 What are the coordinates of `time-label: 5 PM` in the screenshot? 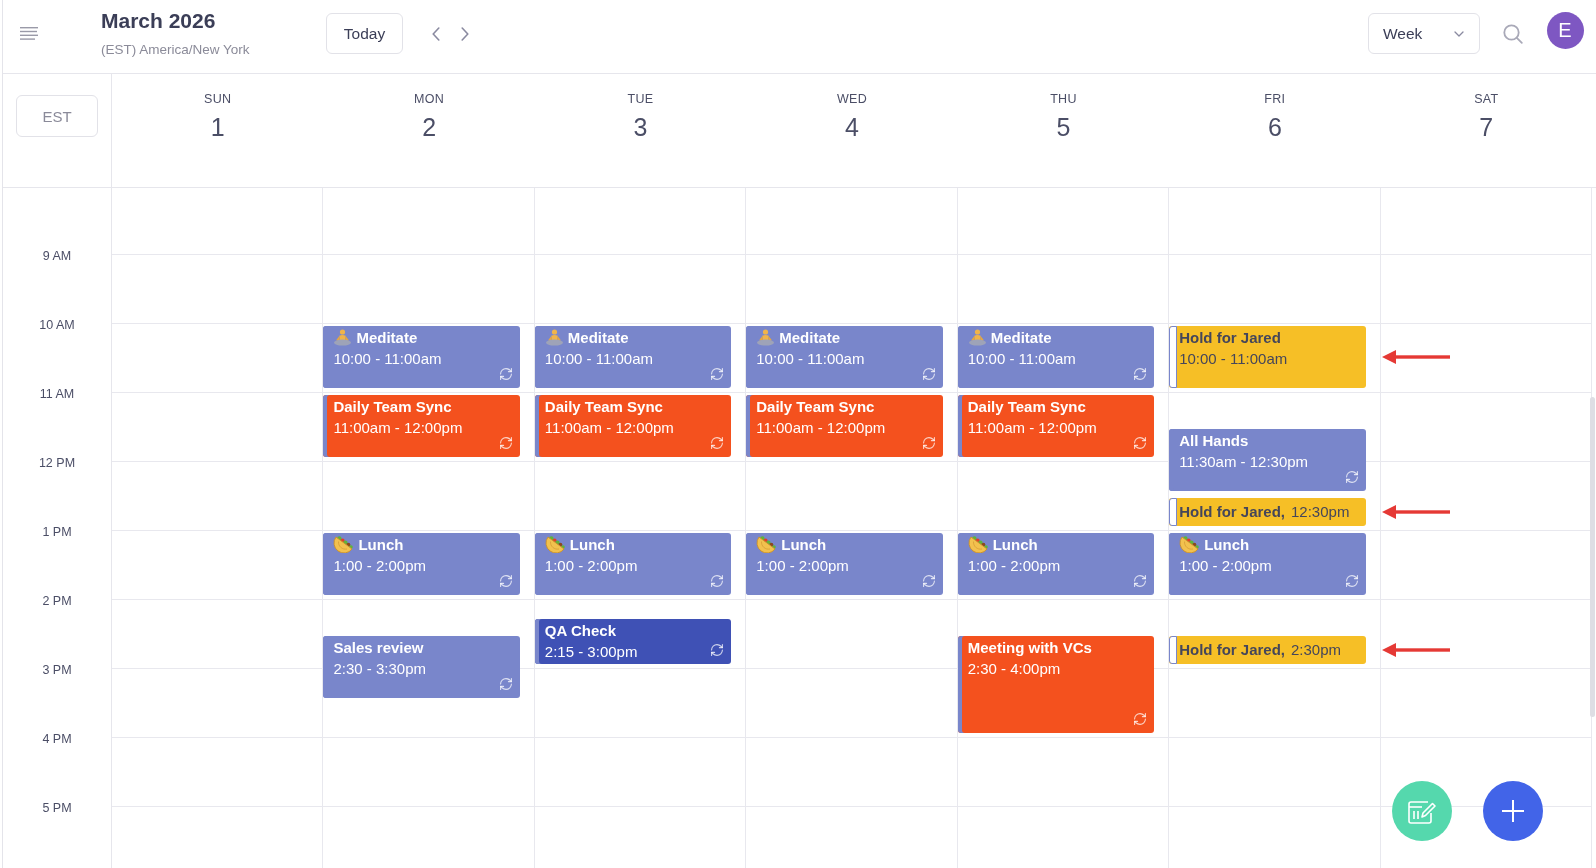 It's located at (57, 808).